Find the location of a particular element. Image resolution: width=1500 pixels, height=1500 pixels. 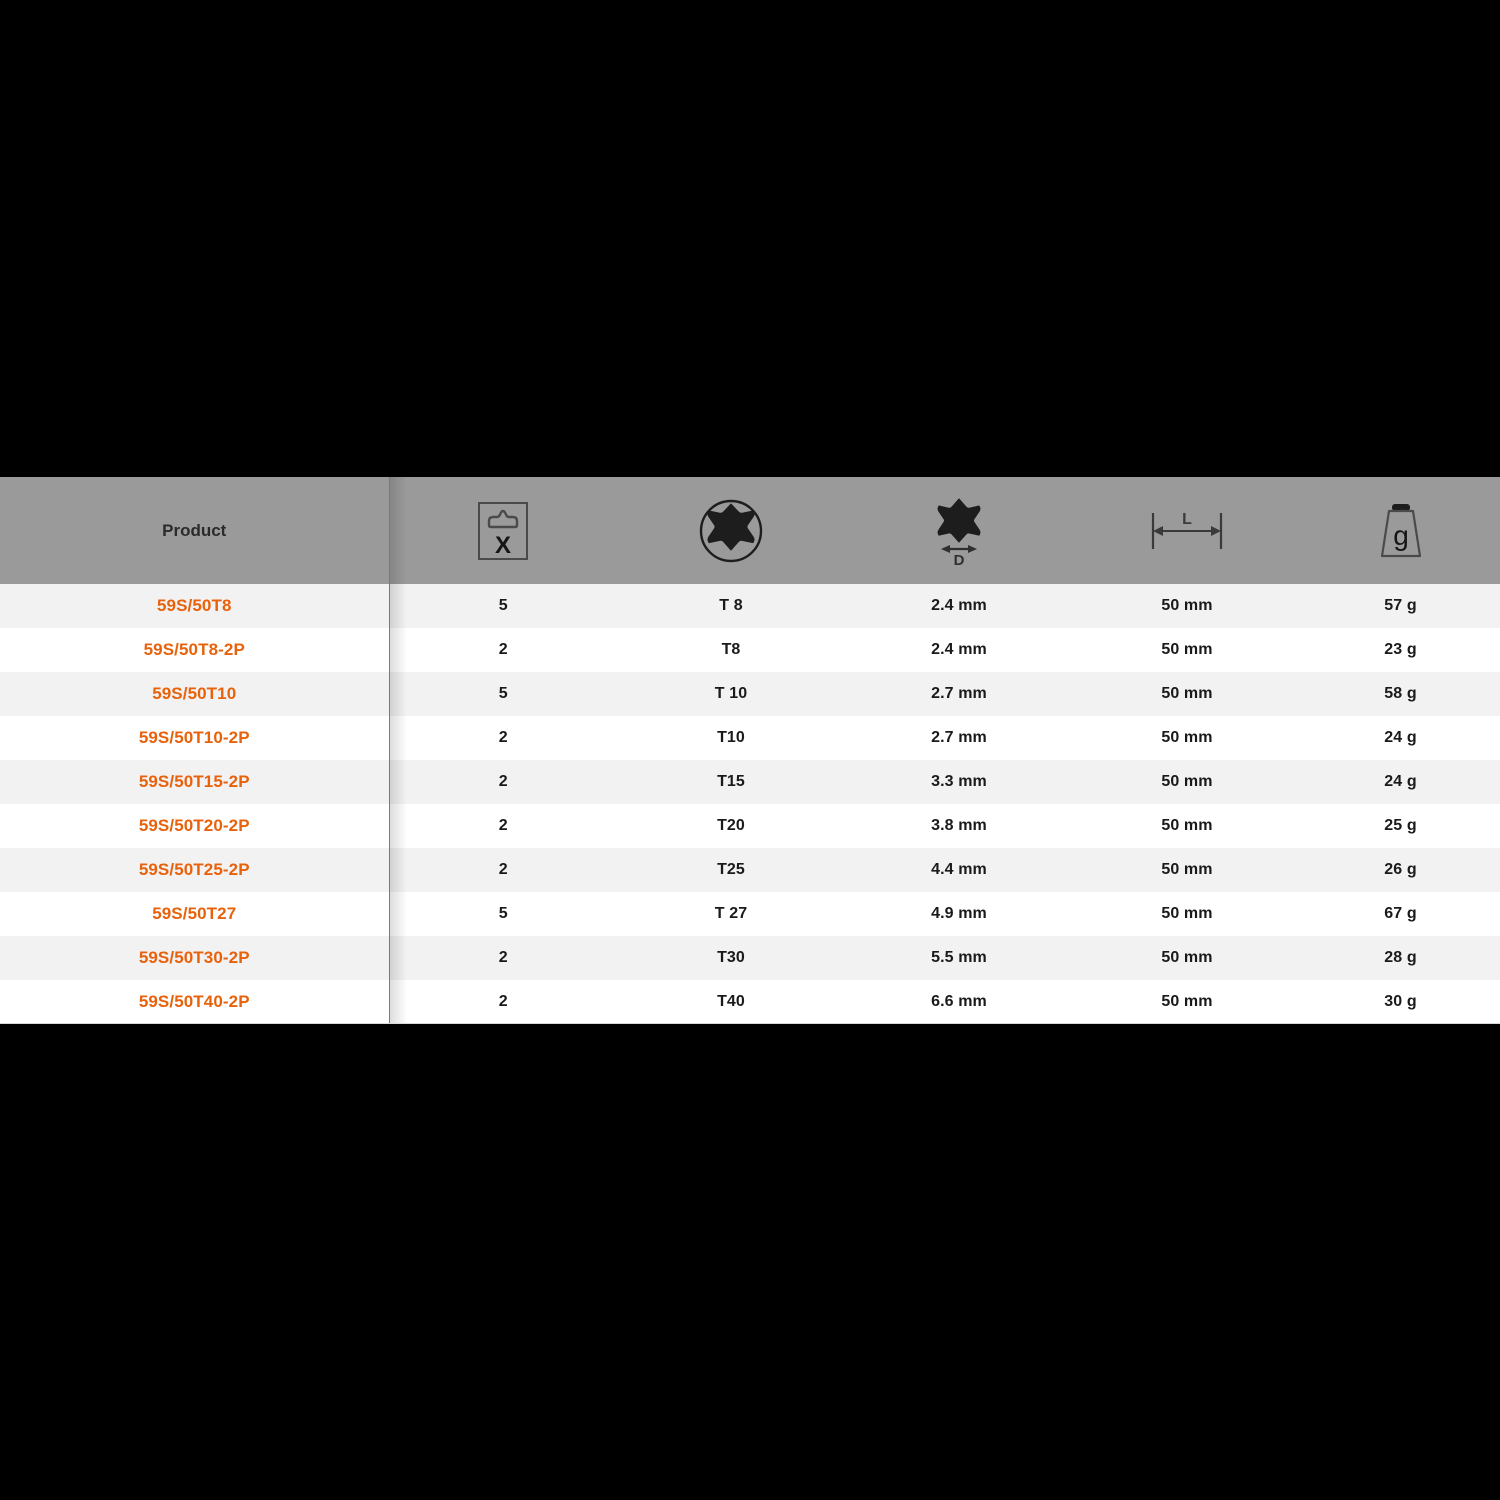

cell-torx-size: T8 is located at coordinates (731, 649).